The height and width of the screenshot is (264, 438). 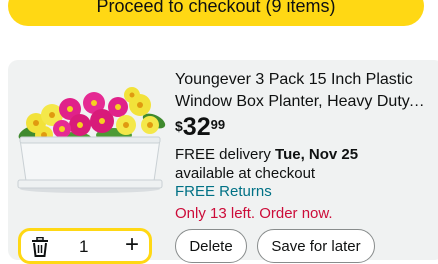 What do you see at coordinates (245, 173) in the screenshot?
I see `delivery-suffix: available at checkout` at bounding box center [245, 173].